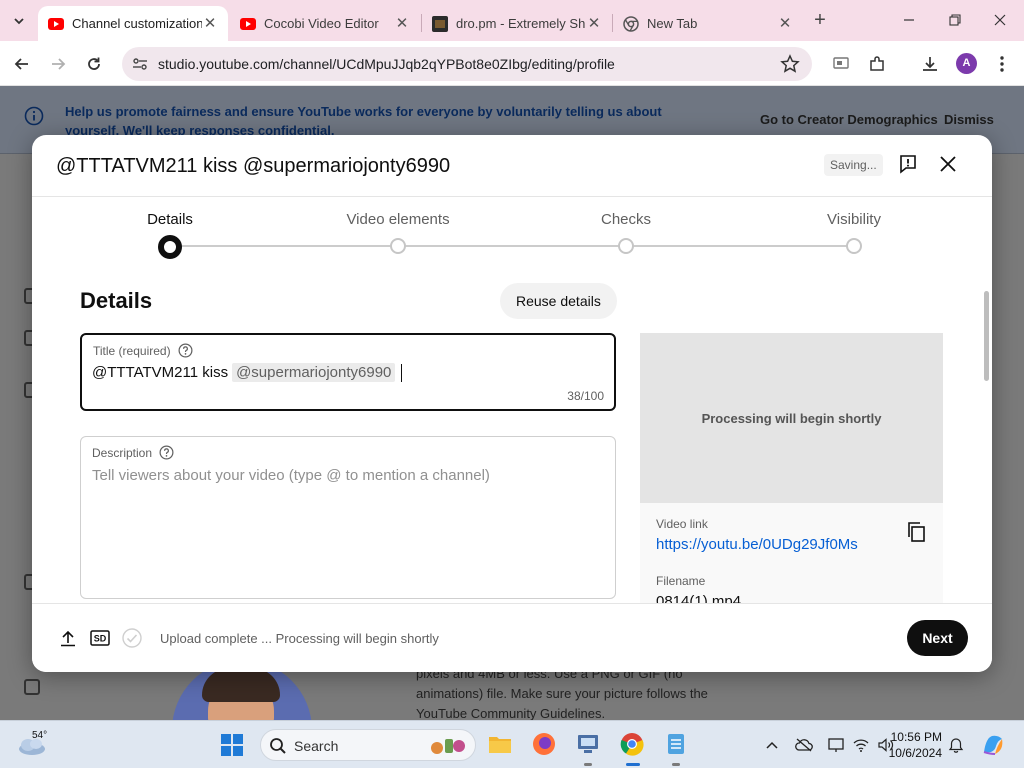  What do you see at coordinates (512, 246) in the screenshot?
I see `stepper-track` at bounding box center [512, 246].